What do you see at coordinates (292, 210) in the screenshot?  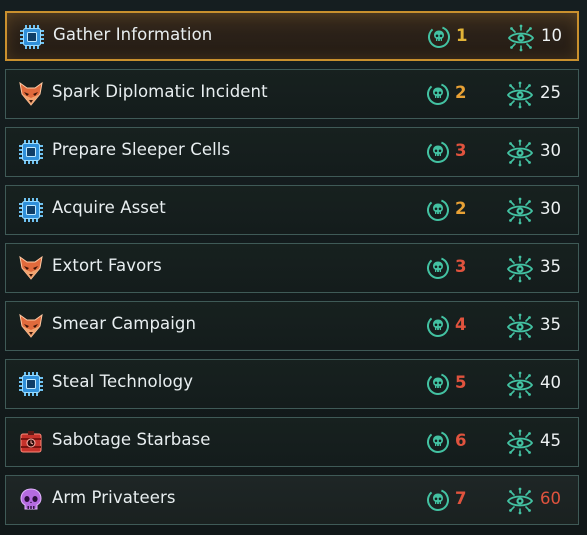 I see `operation-row: Acquire Asset 2 30` at bounding box center [292, 210].